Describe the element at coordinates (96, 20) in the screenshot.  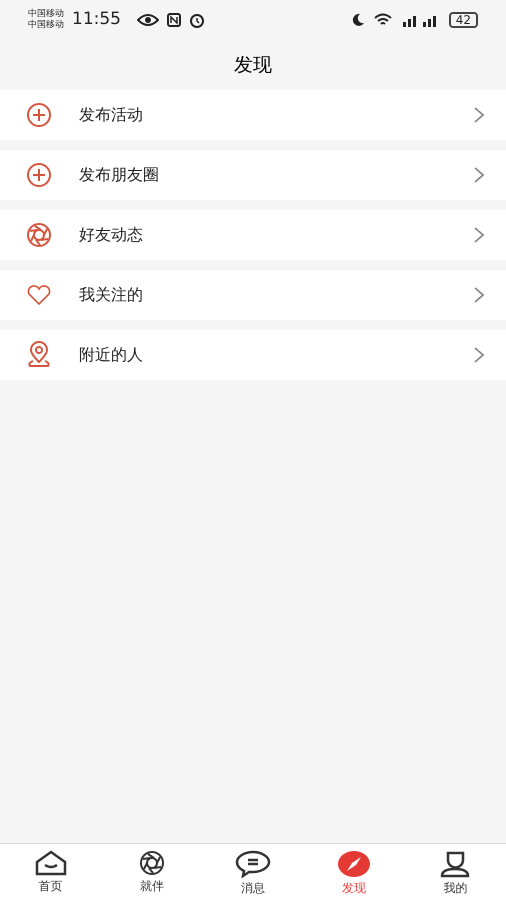
I see `status-time: 11:55` at that location.